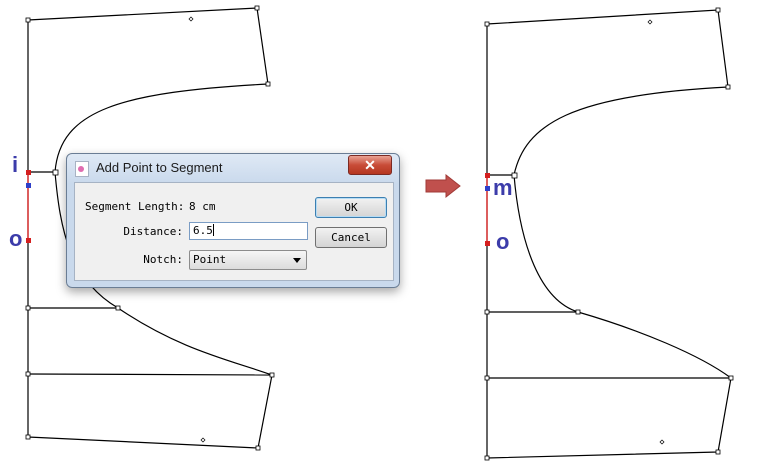  Describe the element at coordinates (297, 260) in the screenshot. I see `chevron-down-icon` at that location.